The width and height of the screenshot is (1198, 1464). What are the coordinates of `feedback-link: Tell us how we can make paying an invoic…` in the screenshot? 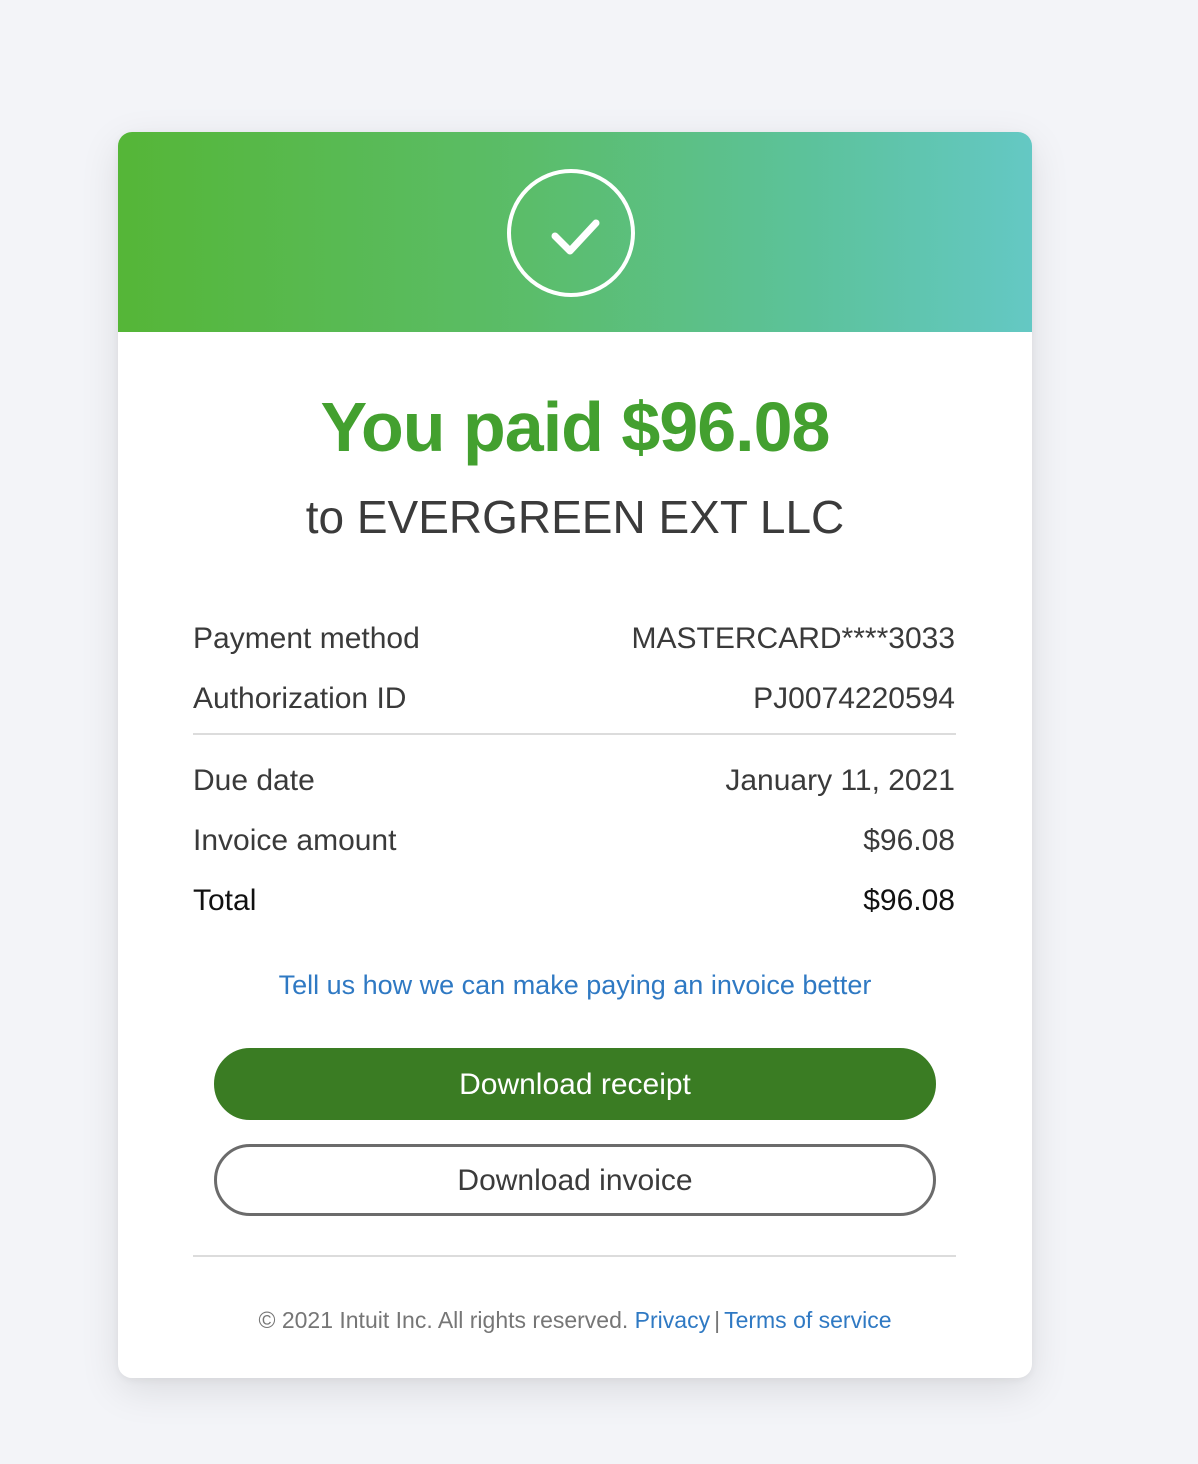 It's located at (575, 985).